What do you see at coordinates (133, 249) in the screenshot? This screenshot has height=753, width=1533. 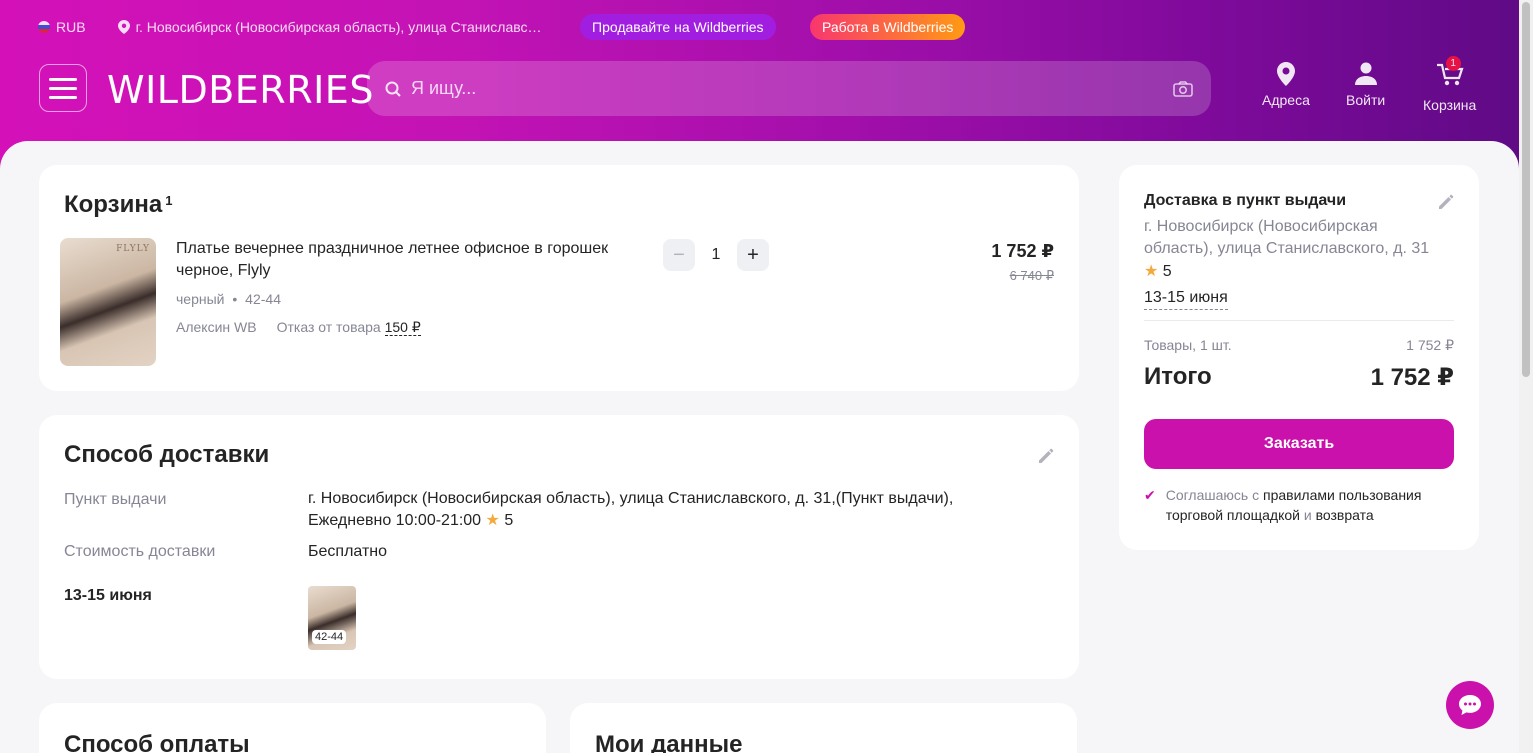 I see `product-image-brand: FLYLY` at bounding box center [133, 249].